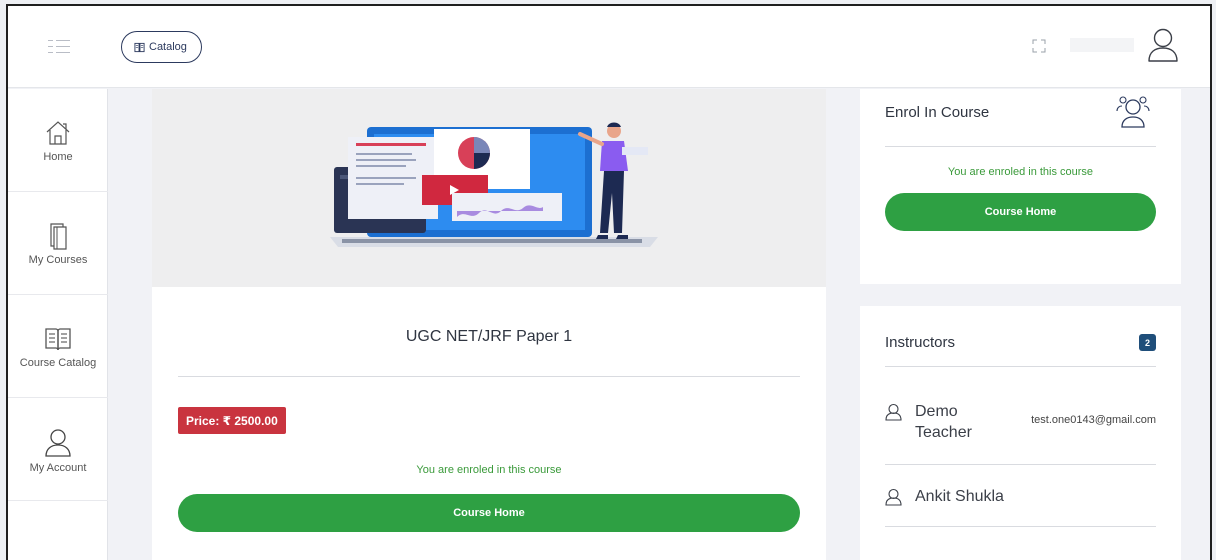  What do you see at coordinates (58, 363) in the screenshot?
I see `sidebar-item-label: Course Catalog` at bounding box center [58, 363].